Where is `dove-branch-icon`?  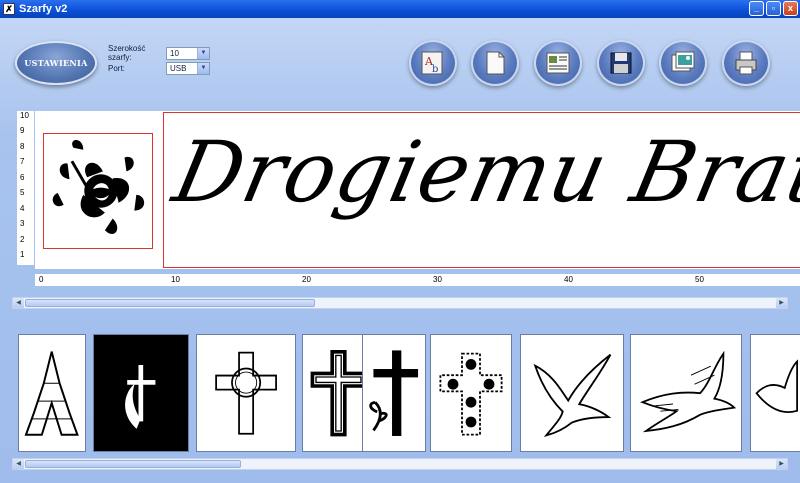
dove-branch-icon is located at coordinates (687, 391).